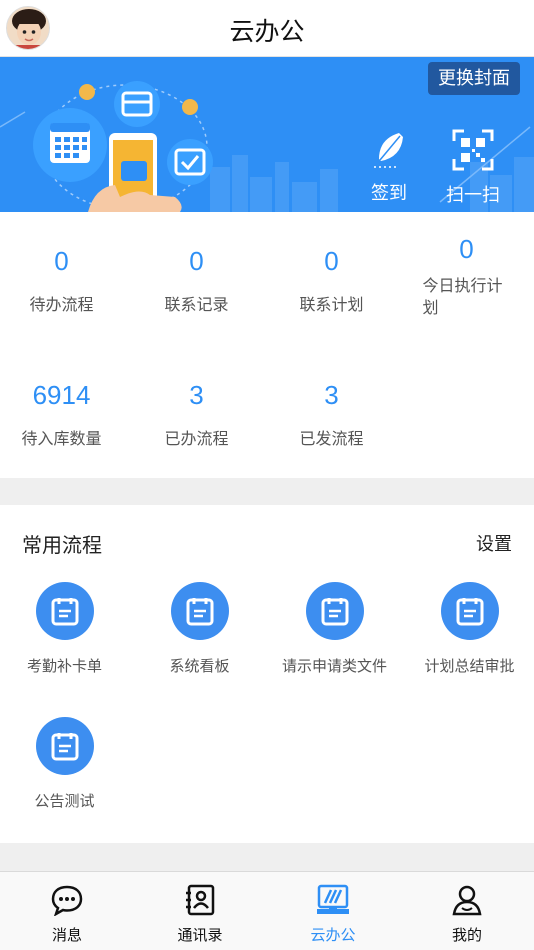 This screenshot has height=950, width=534. What do you see at coordinates (64, 280) in the screenshot?
I see `stat-pending-flow: 0 待办流程` at bounding box center [64, 280].